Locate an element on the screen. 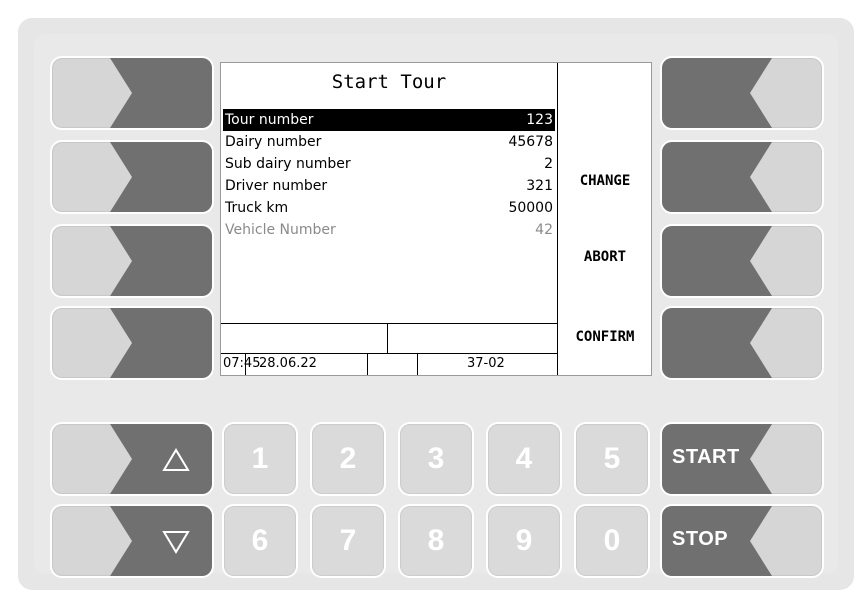 The width and height of the screenshot is (858, 600). field-label: Truck km is located at coordinates (257, 208).